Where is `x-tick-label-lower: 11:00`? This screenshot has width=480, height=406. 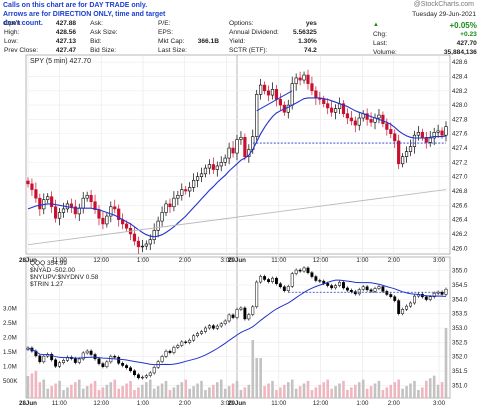
x-tick-label-lower: 11:00 is located at coordinates (60, 403).